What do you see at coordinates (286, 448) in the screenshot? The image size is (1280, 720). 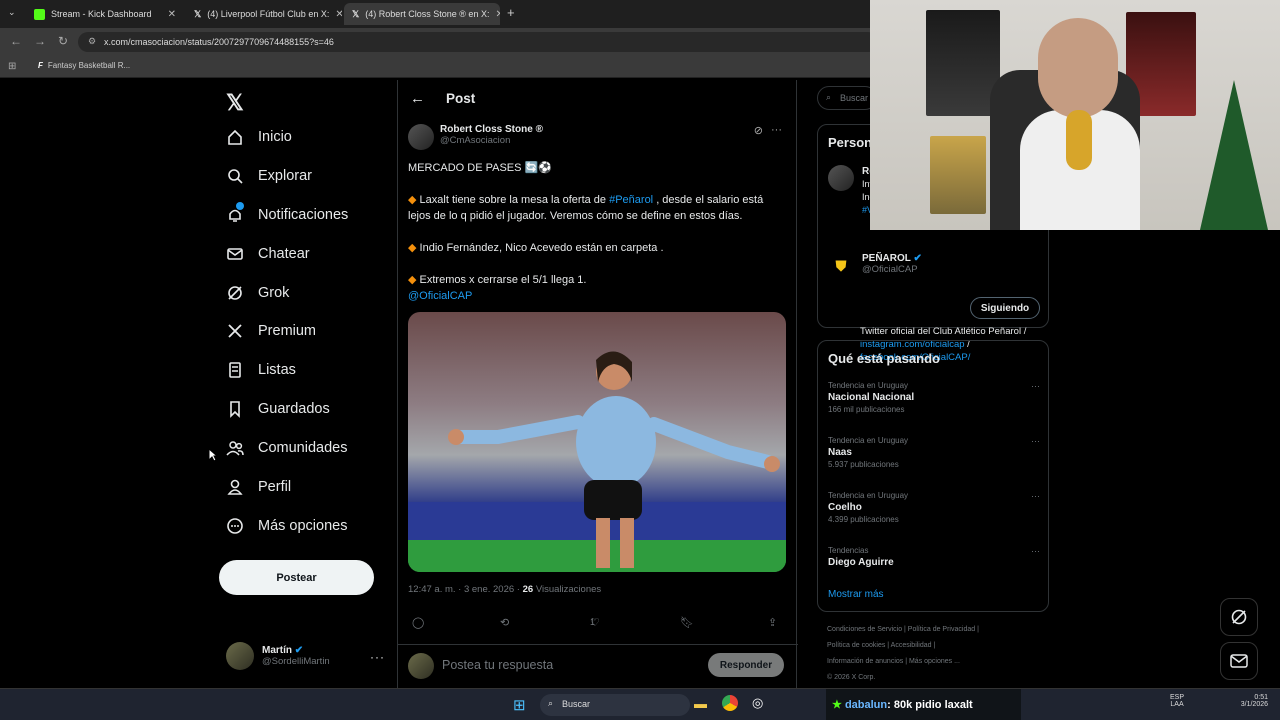 I see `nav-item-comunidades: Comunidades` at bounding box center [286, 448].